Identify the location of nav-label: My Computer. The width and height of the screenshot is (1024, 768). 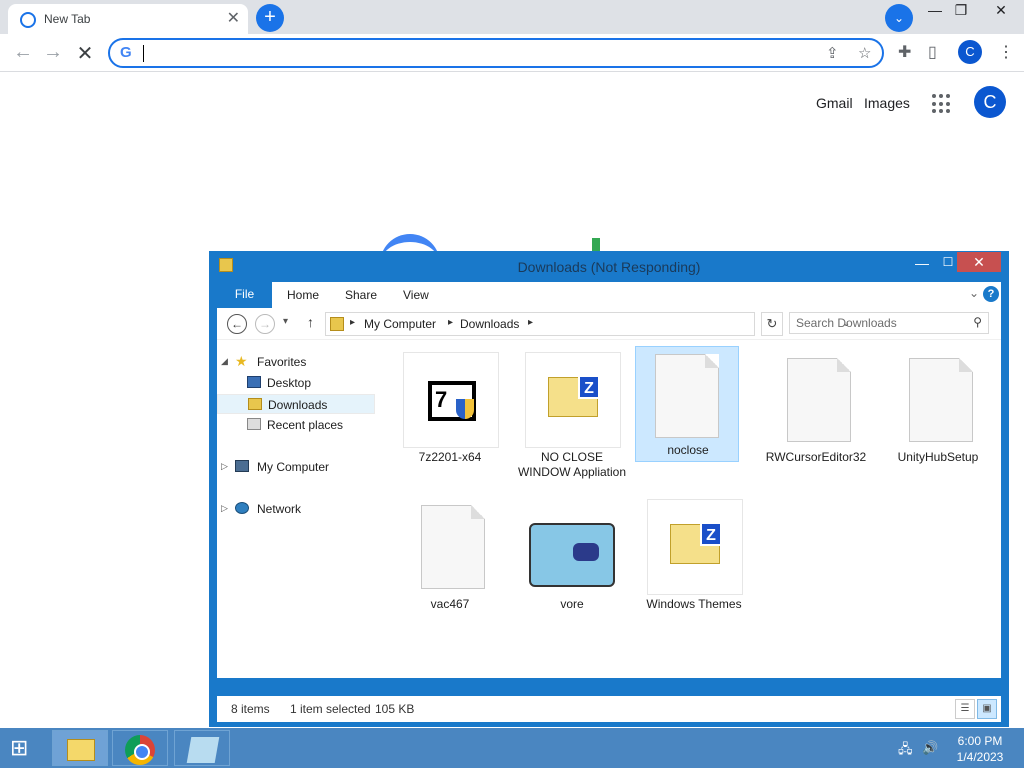
(293, 467).